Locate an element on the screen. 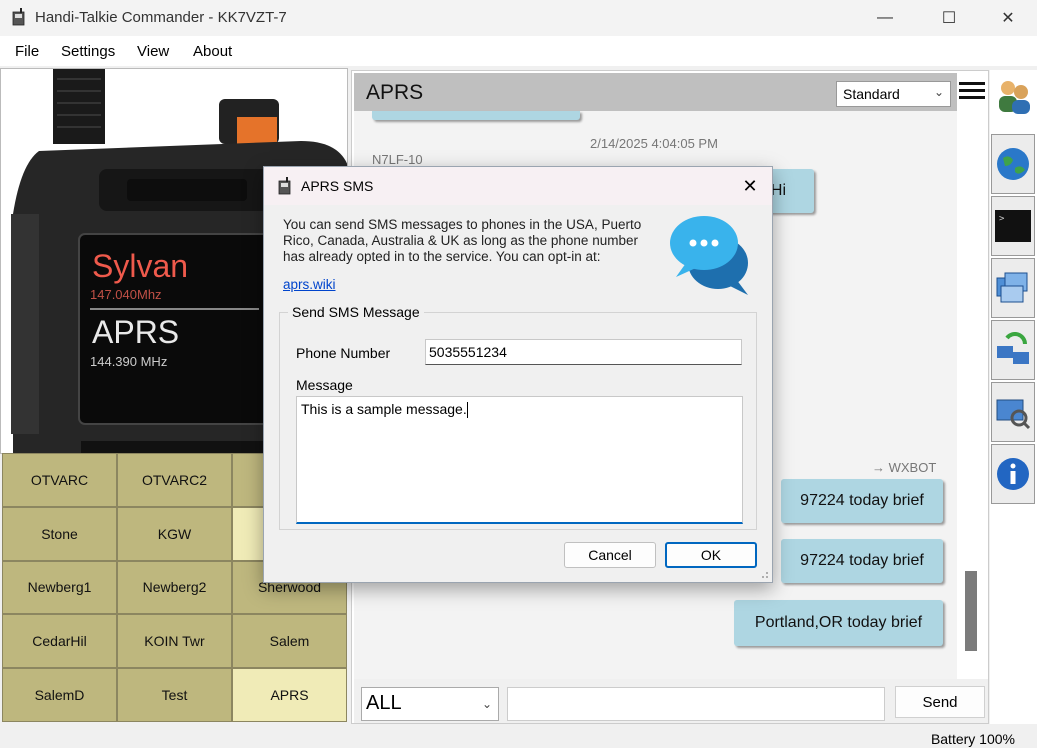 The image size is (1037, 748). compose-bar: ALL ⌄ Send is located at coordinates (671, 701).